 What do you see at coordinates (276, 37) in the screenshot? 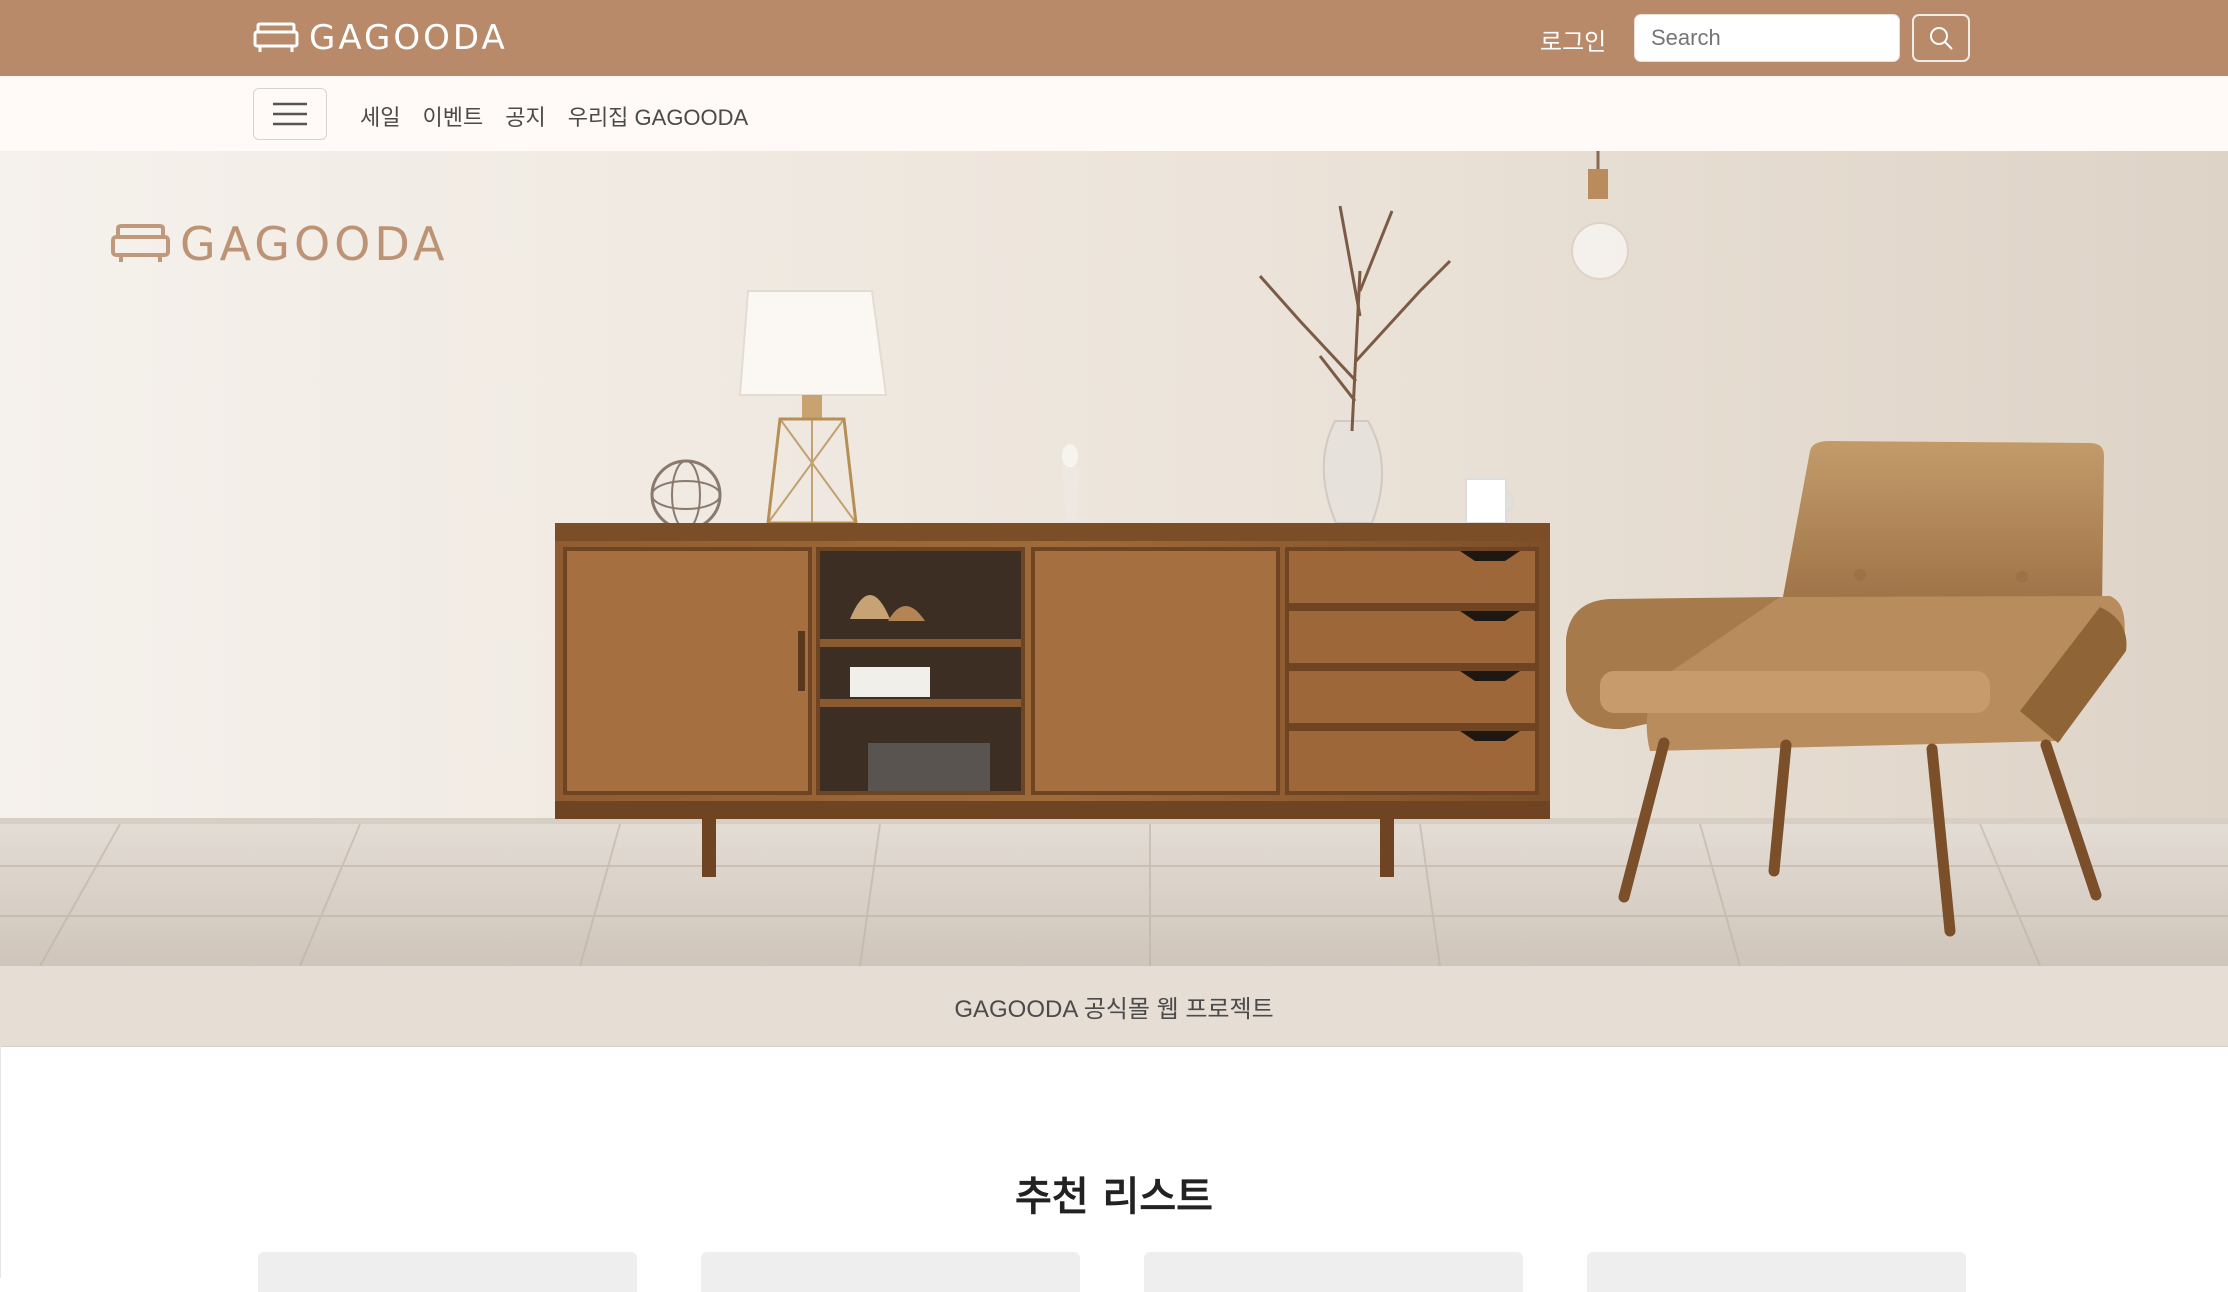
I see `sofa-logo-icon` at bounding box center [276, 37].